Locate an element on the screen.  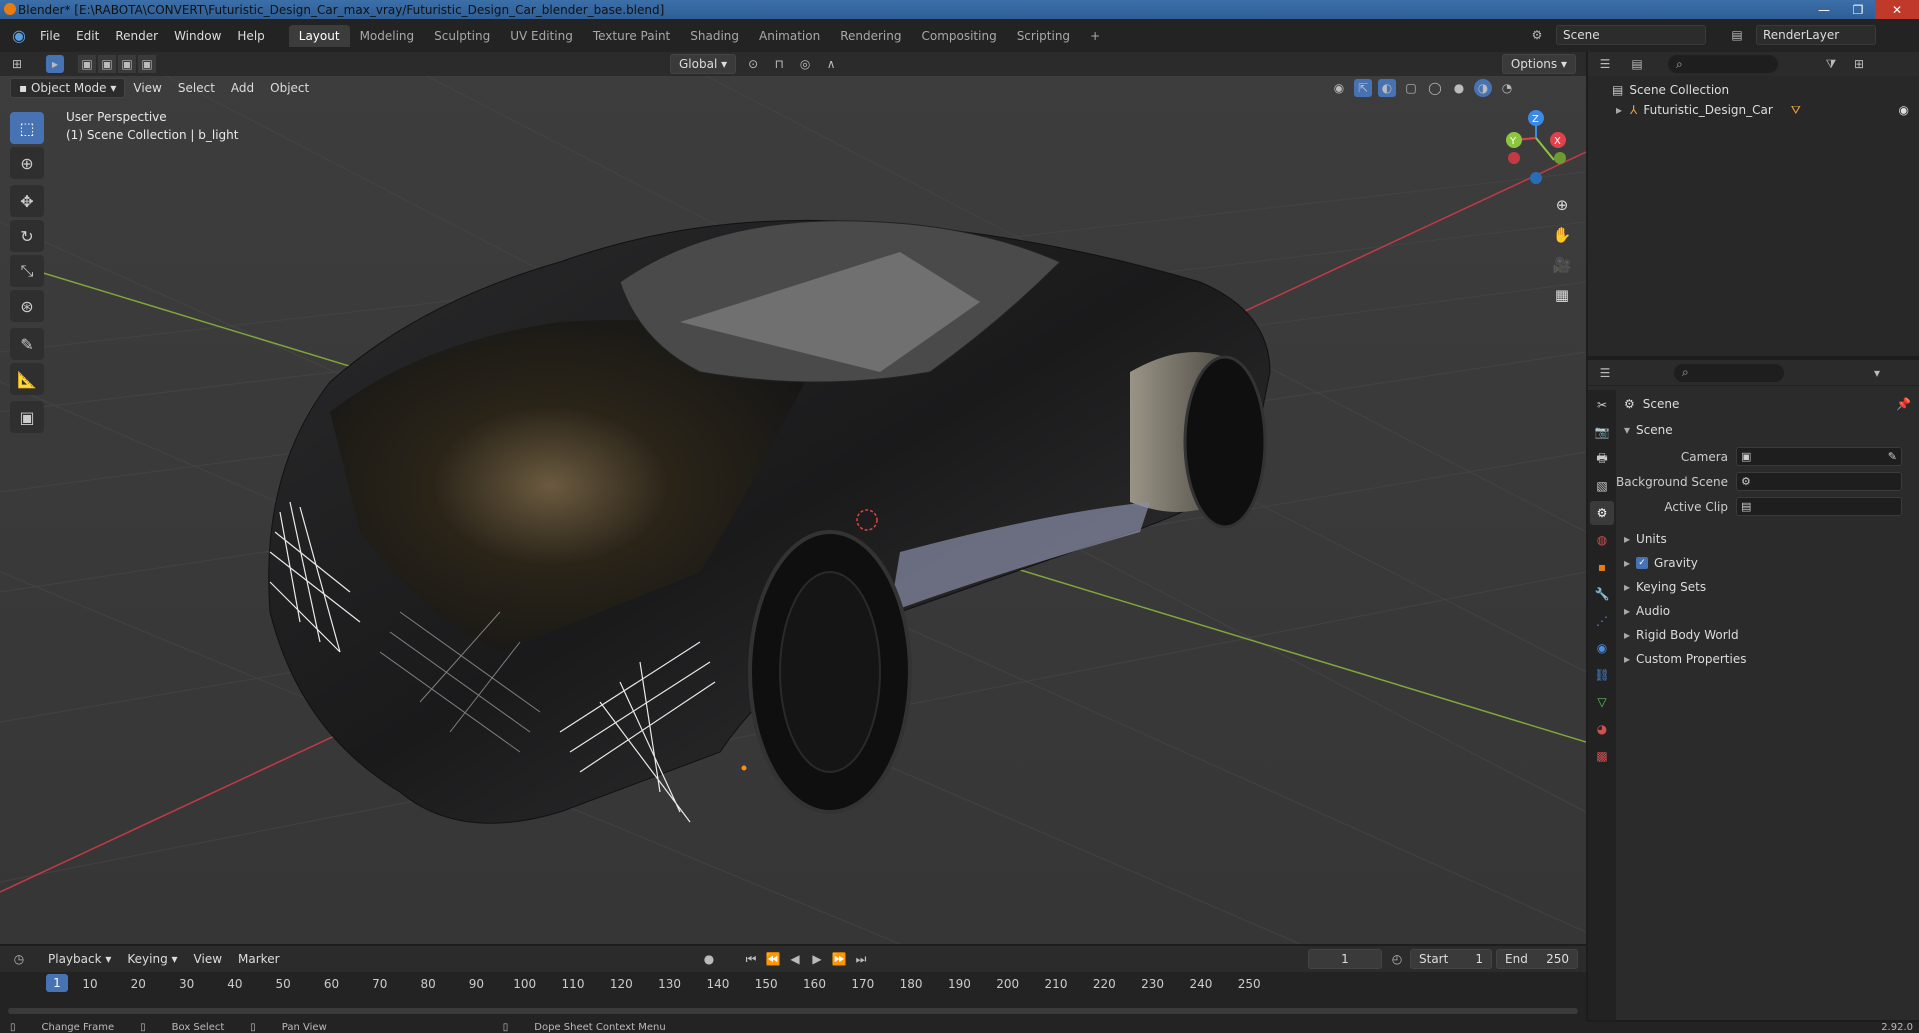
menu-playback: Playback ▾ is located at coordinates (79, 959).